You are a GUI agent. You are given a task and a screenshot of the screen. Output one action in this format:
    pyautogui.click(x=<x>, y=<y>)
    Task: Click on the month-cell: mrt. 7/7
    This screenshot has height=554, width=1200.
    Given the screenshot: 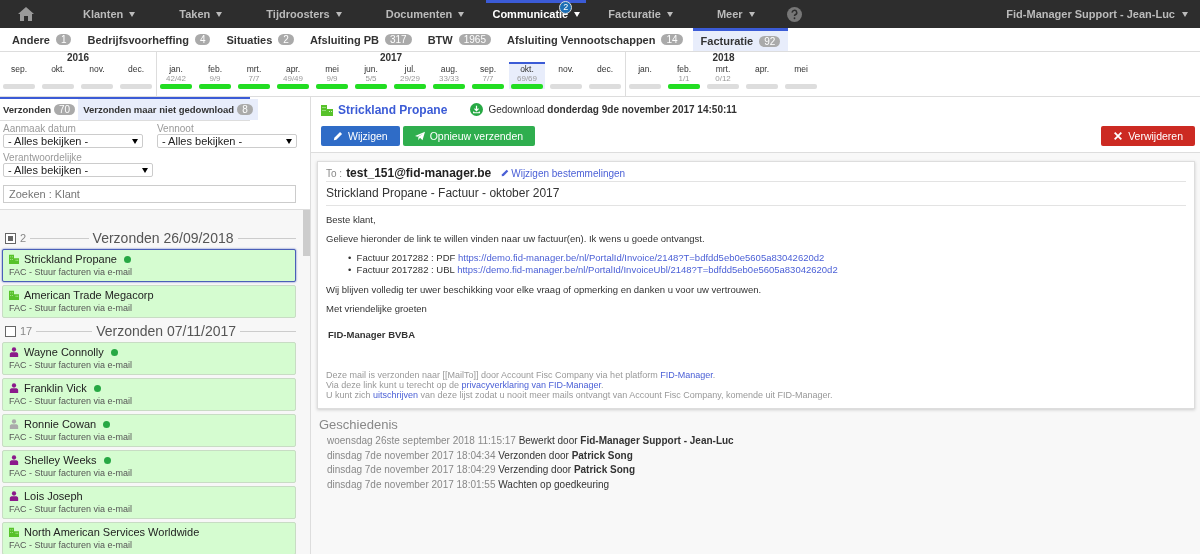 What is the action you would take?
    pyautogui.click(x=254, y=76)
    